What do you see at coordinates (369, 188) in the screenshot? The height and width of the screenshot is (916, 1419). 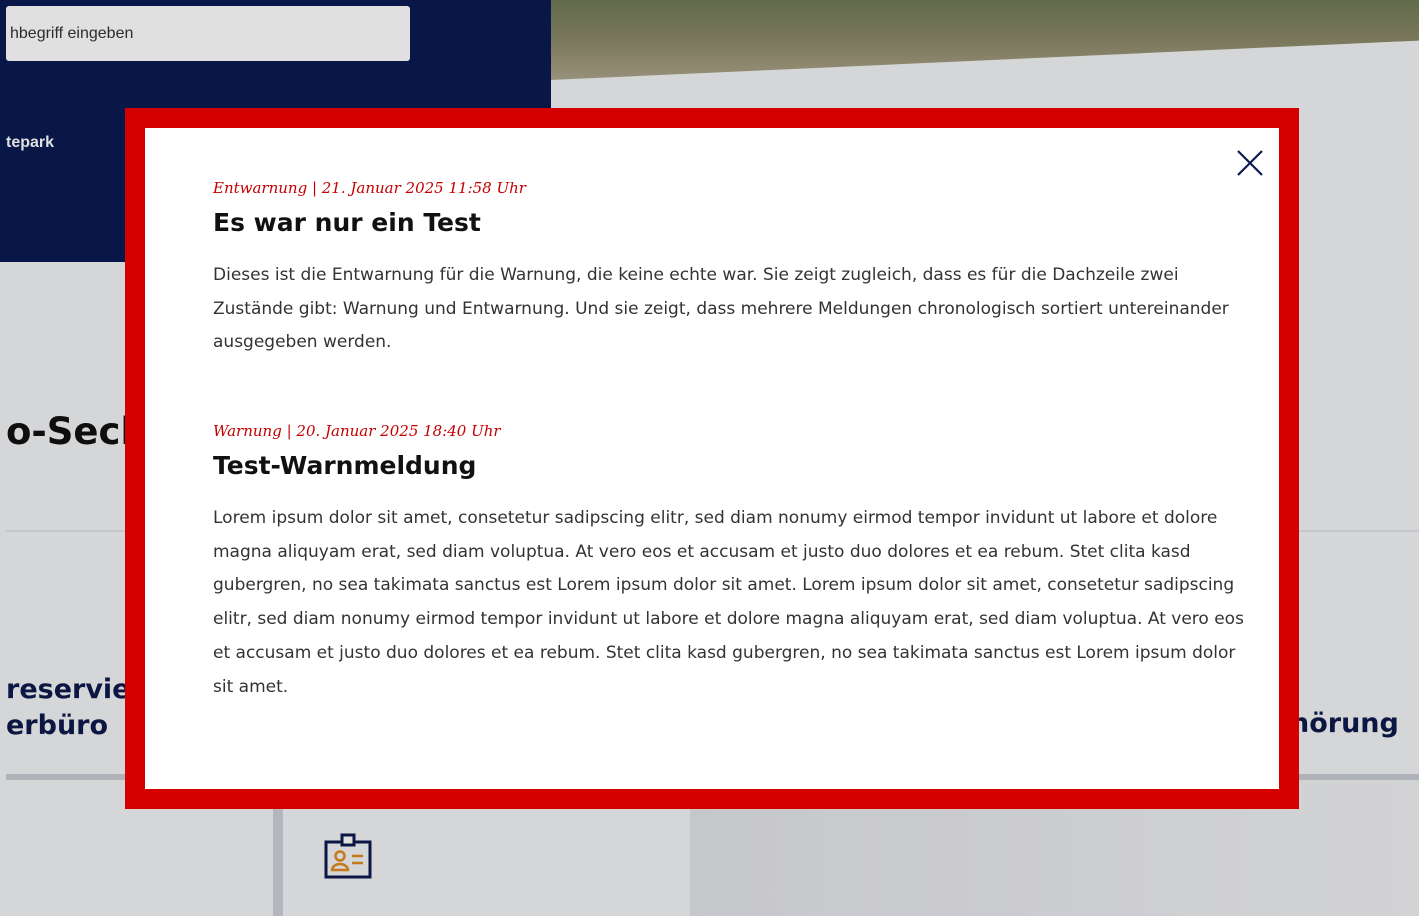 I see `alert-meta: Entwarnung | 21. Januar 2025 11:58 Uhr` at bounding box center [369, 188].